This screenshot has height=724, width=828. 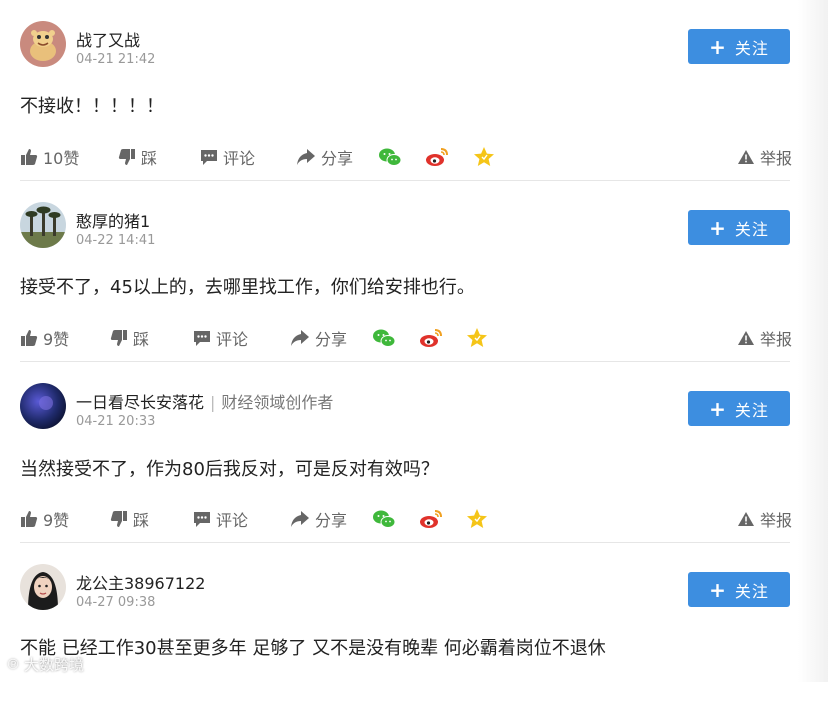 What do you see at coordinates (61, 158) in the screenshot?
I see `like-count: 10赞` at bounding box center [61, 158].